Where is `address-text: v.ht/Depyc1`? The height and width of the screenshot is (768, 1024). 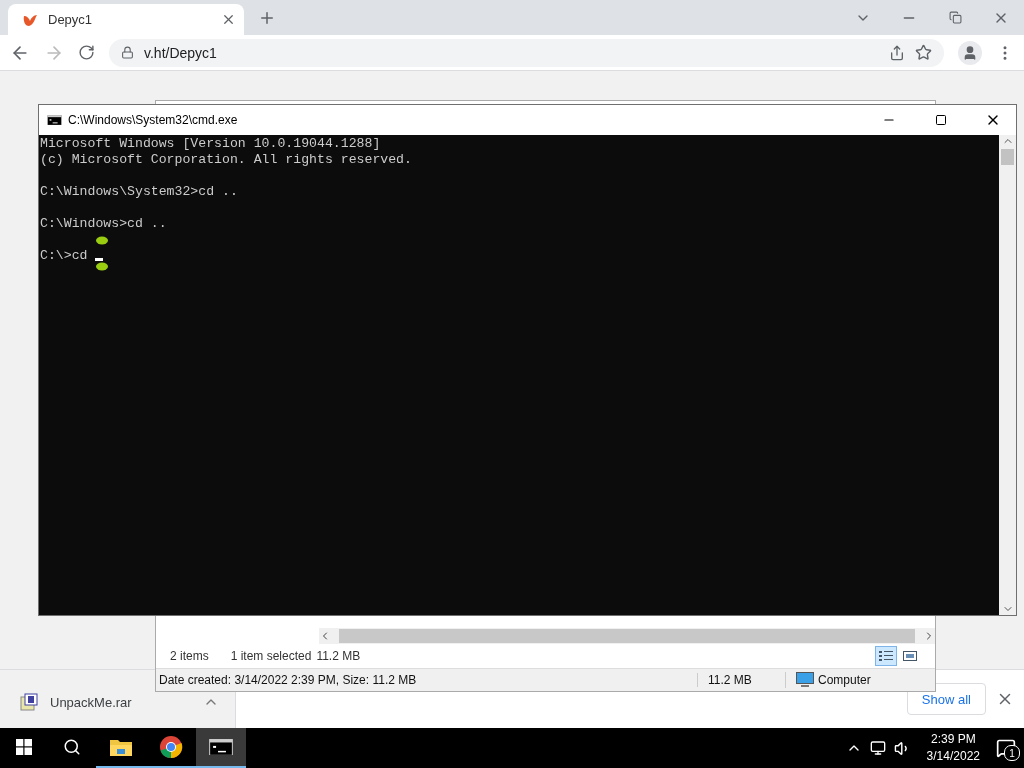
address-text: v.ht/Depyc1 is located at coordinates (180, 52).